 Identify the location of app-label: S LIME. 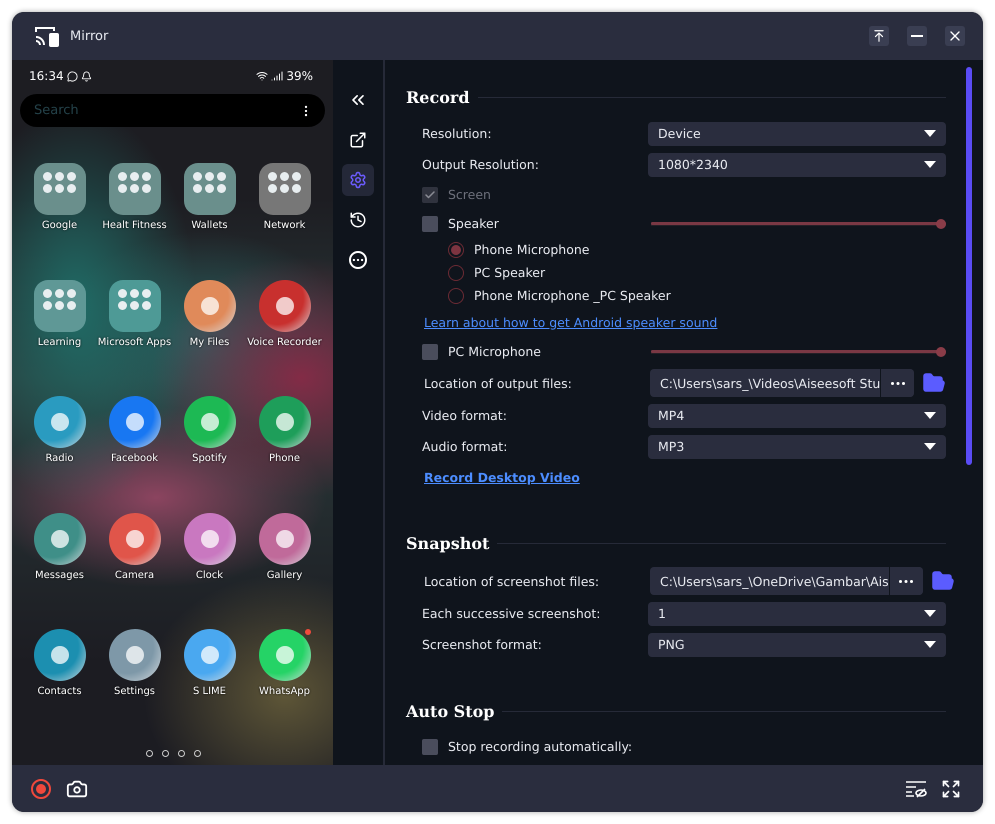
(209, 691).